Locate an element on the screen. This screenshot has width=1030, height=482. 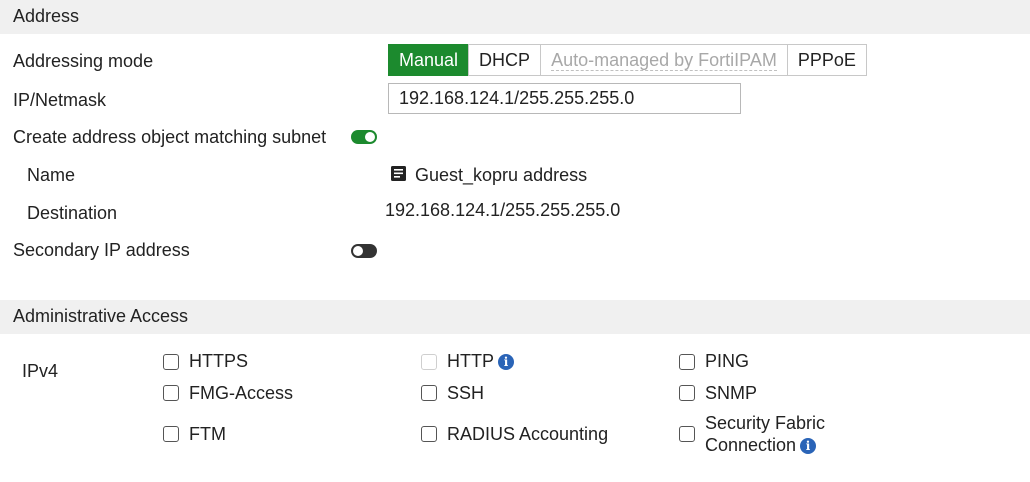
security-fabric-option: Security Fabric Connection i is located at coordinates (765, 434).